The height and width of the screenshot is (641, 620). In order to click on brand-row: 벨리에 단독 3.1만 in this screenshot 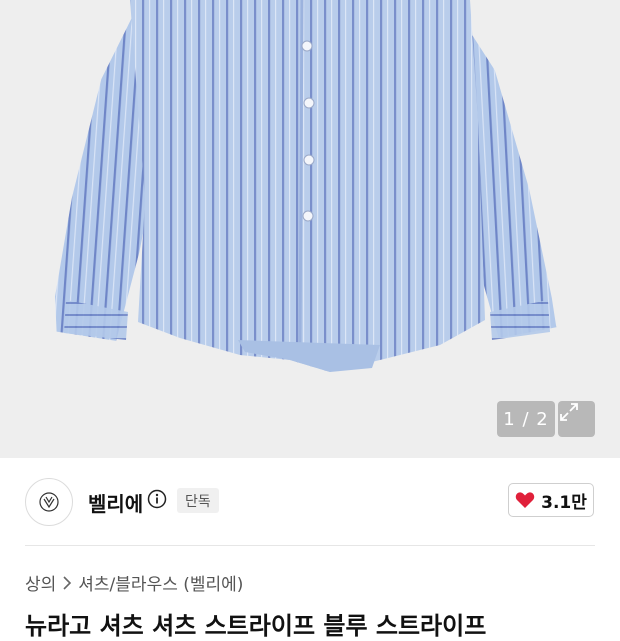, I will do `click(310, 502)`.